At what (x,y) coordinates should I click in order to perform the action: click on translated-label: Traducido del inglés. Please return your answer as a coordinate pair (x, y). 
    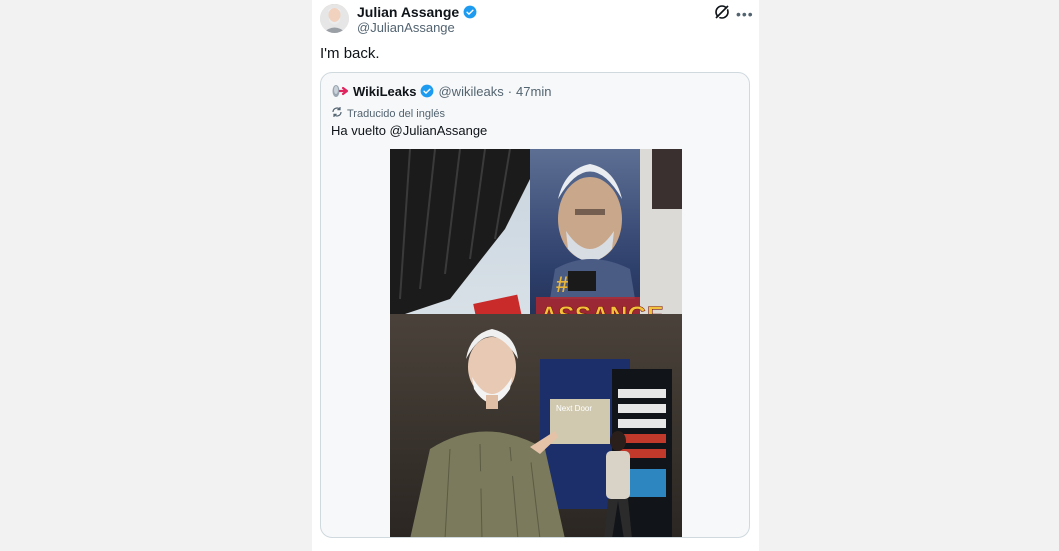
    Looking at the image, I should click on (388, 113).